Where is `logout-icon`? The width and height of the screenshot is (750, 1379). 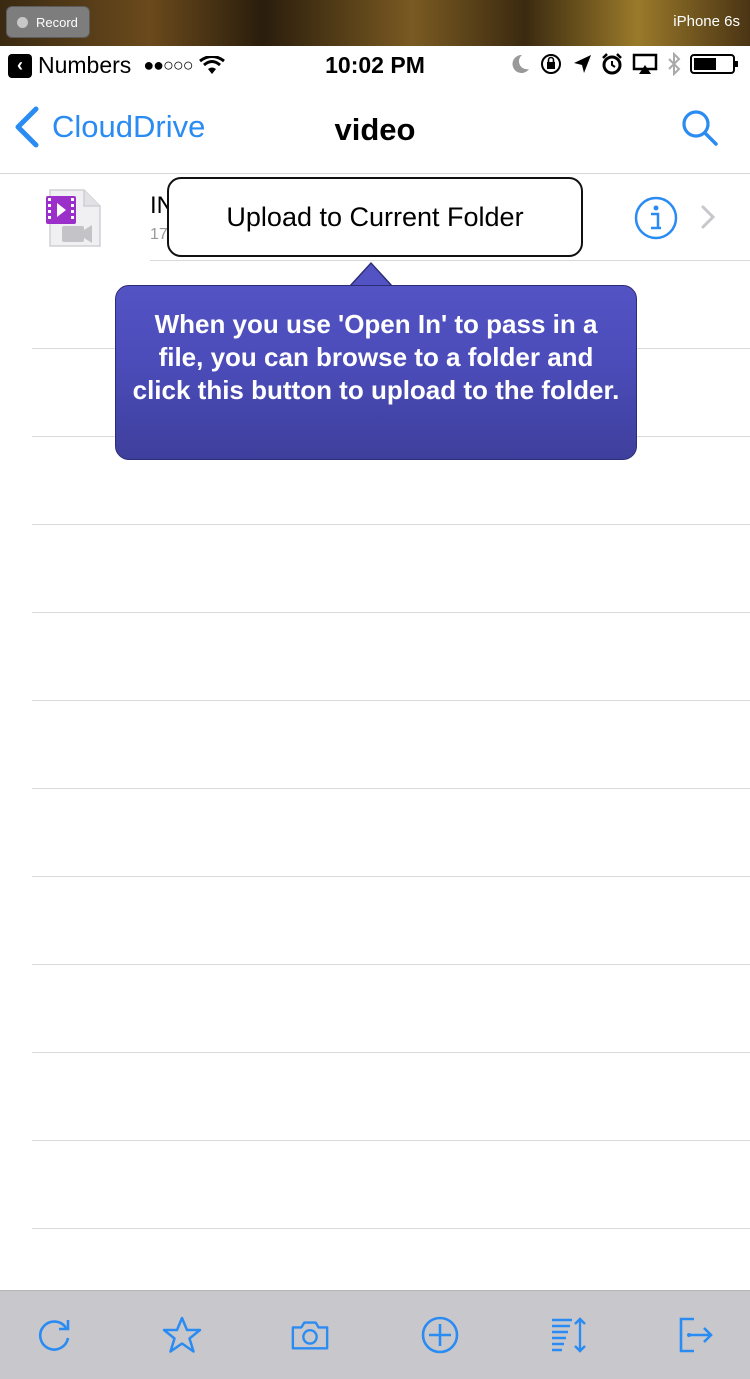
logout-icon is located at coordinates (696, 1335).